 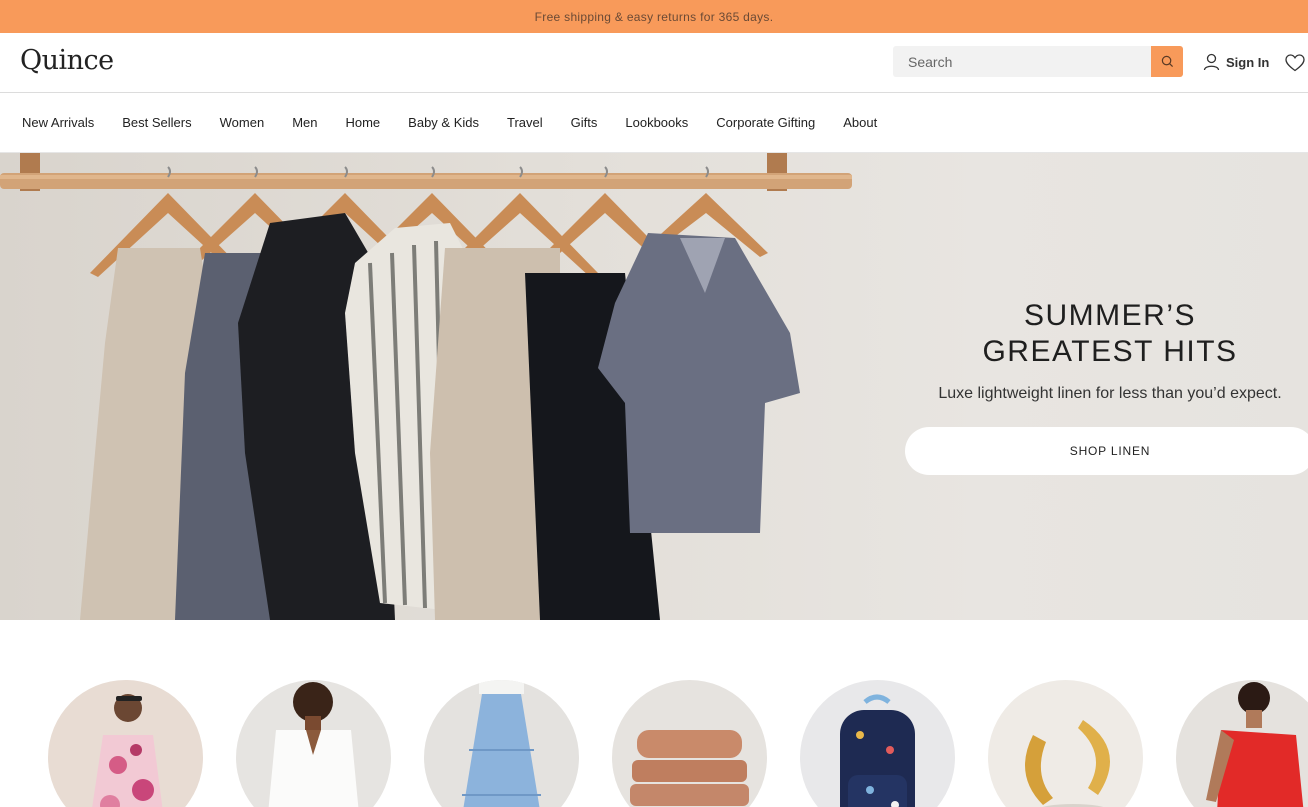 I want to click on category-floral-dress, so click(x=125, y=743).